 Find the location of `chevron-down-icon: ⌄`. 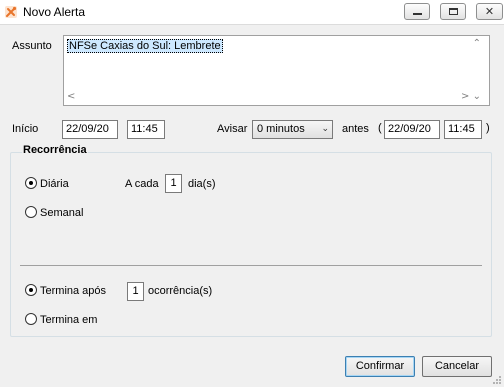

chevron-down-icon: ⌄ is located at coordinates (325, 129).